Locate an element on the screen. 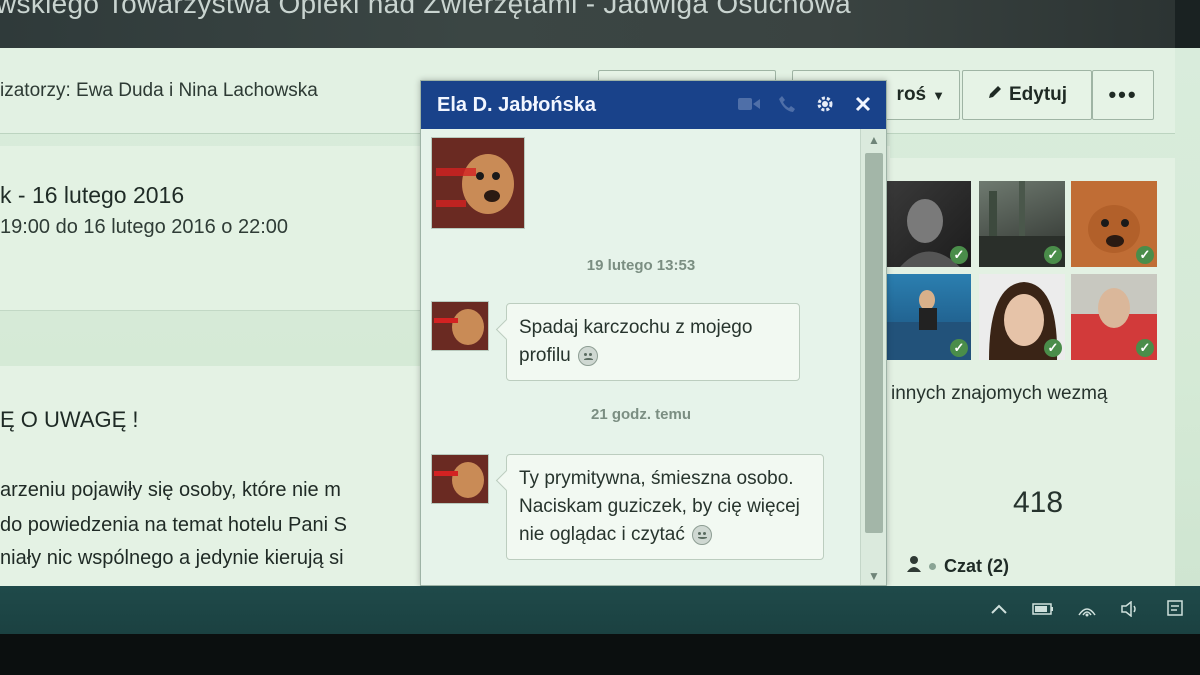  screen-edge is located at coordinates (1187, 24).